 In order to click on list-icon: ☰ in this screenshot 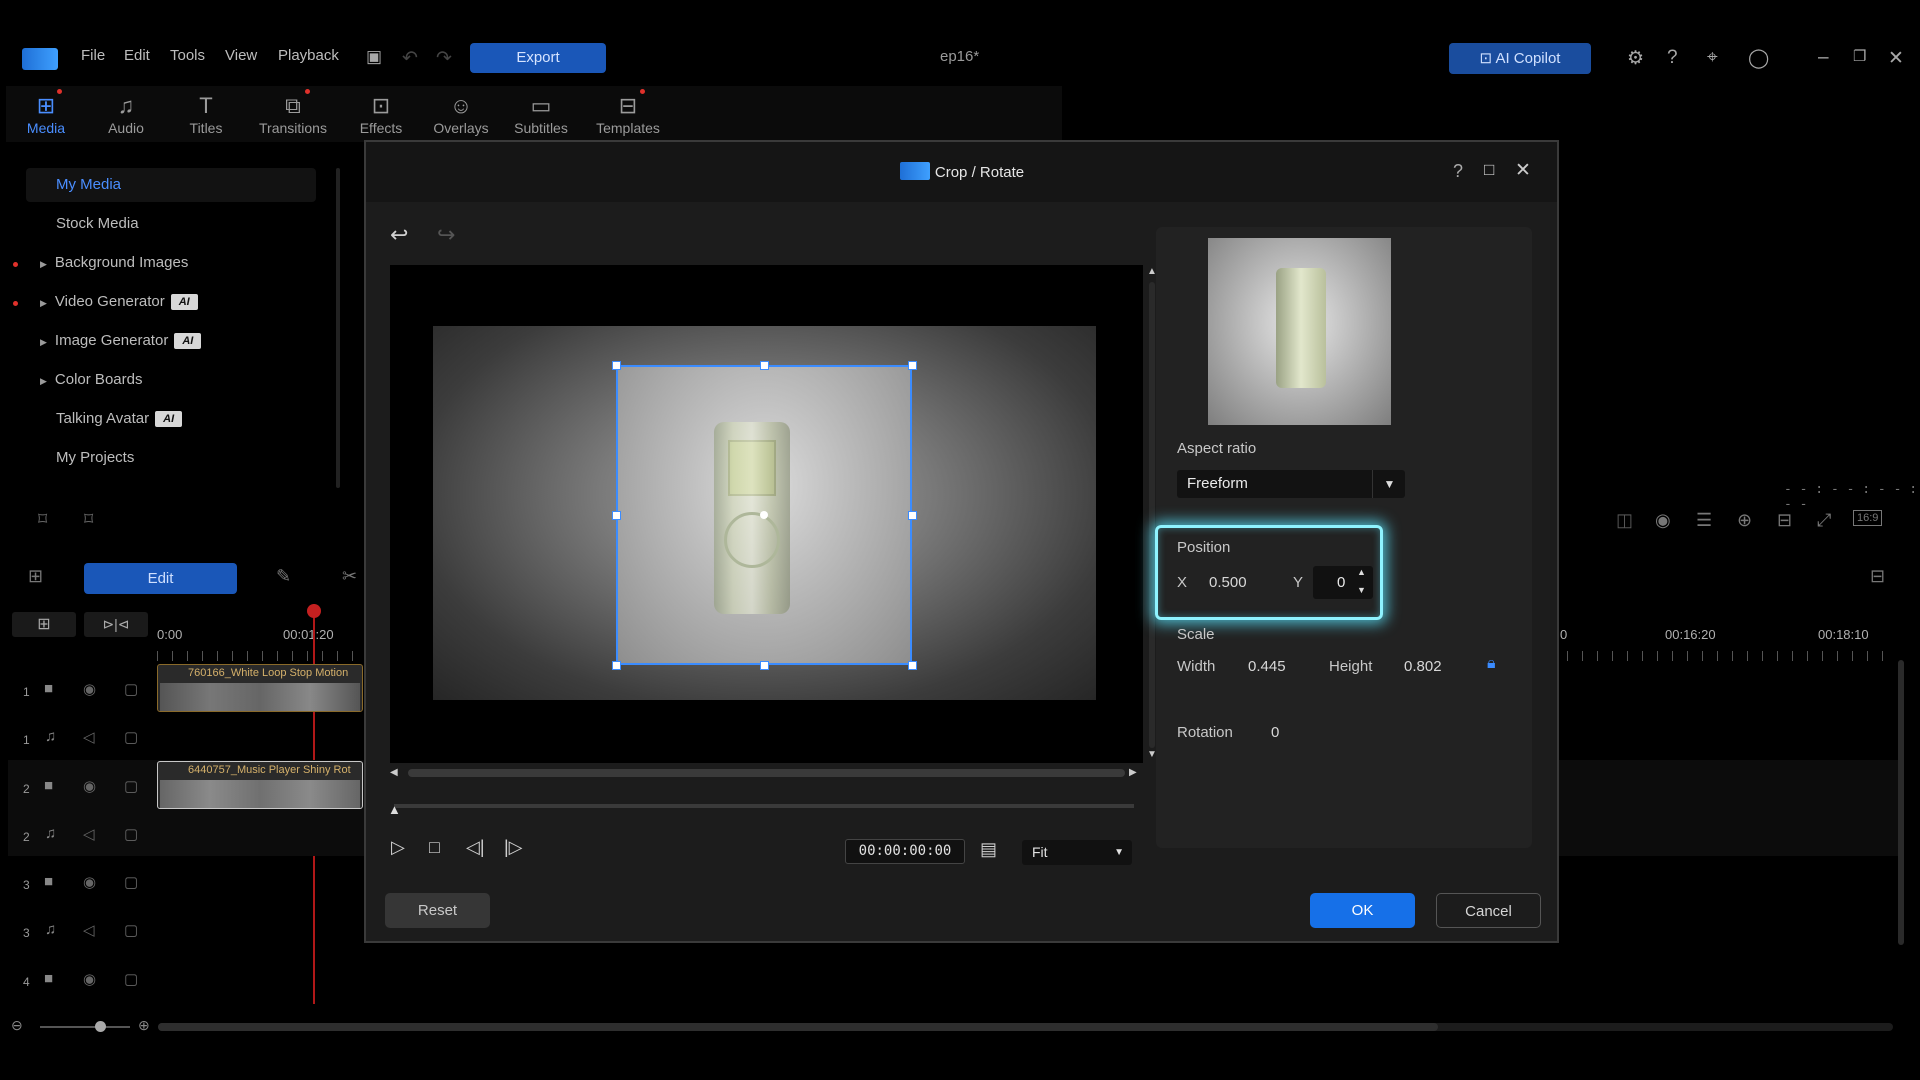, I will do `click(1704, 520)`.